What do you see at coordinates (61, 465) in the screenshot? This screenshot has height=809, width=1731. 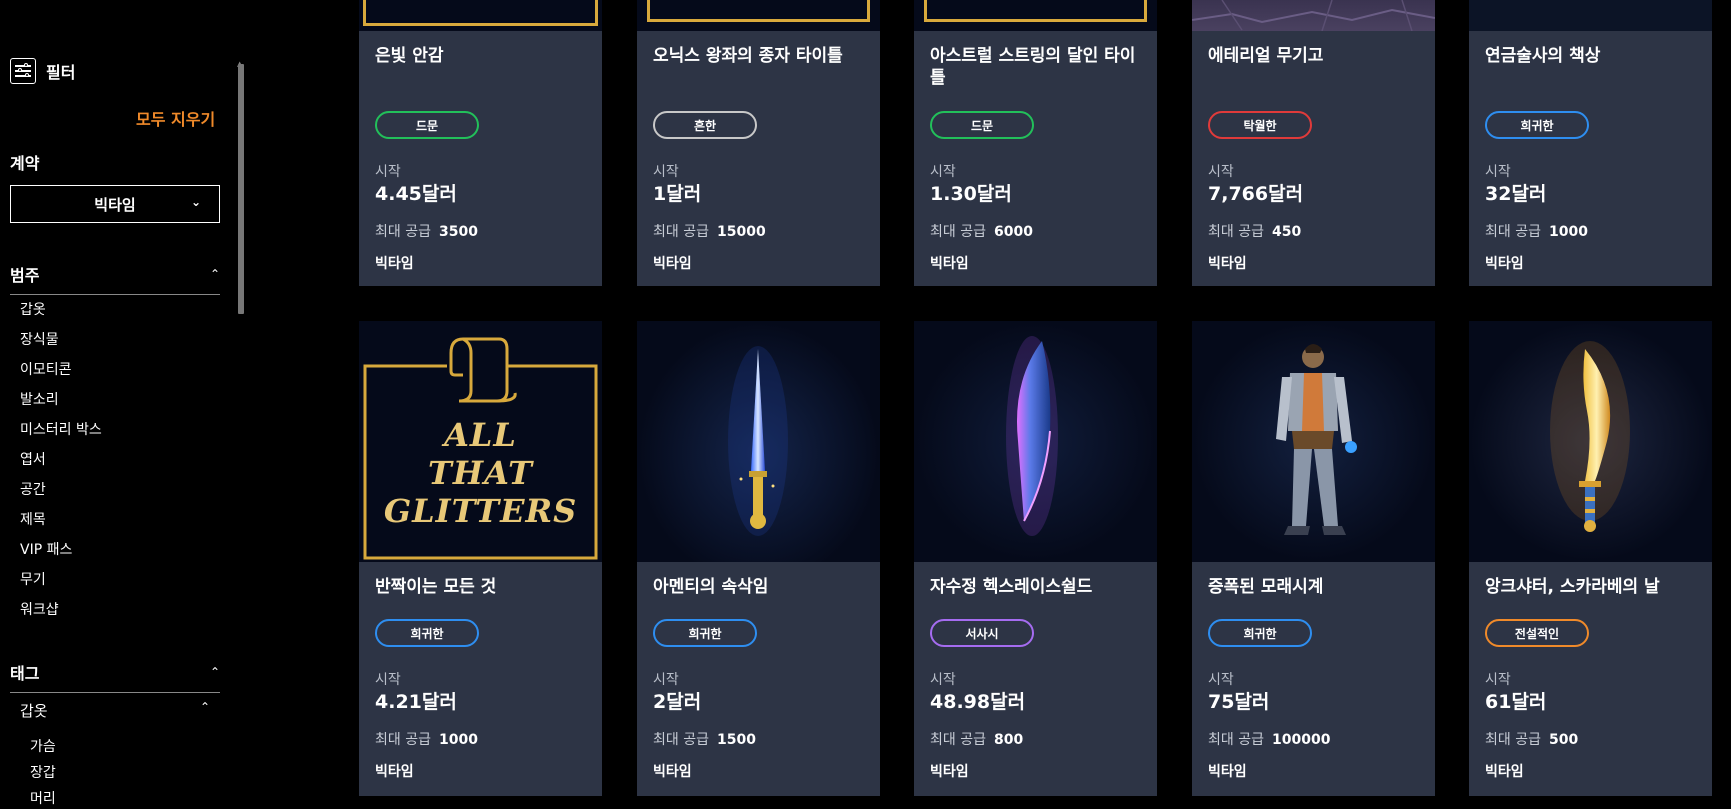 I see `category-item: 엽서` at bounding box center [61, 465].